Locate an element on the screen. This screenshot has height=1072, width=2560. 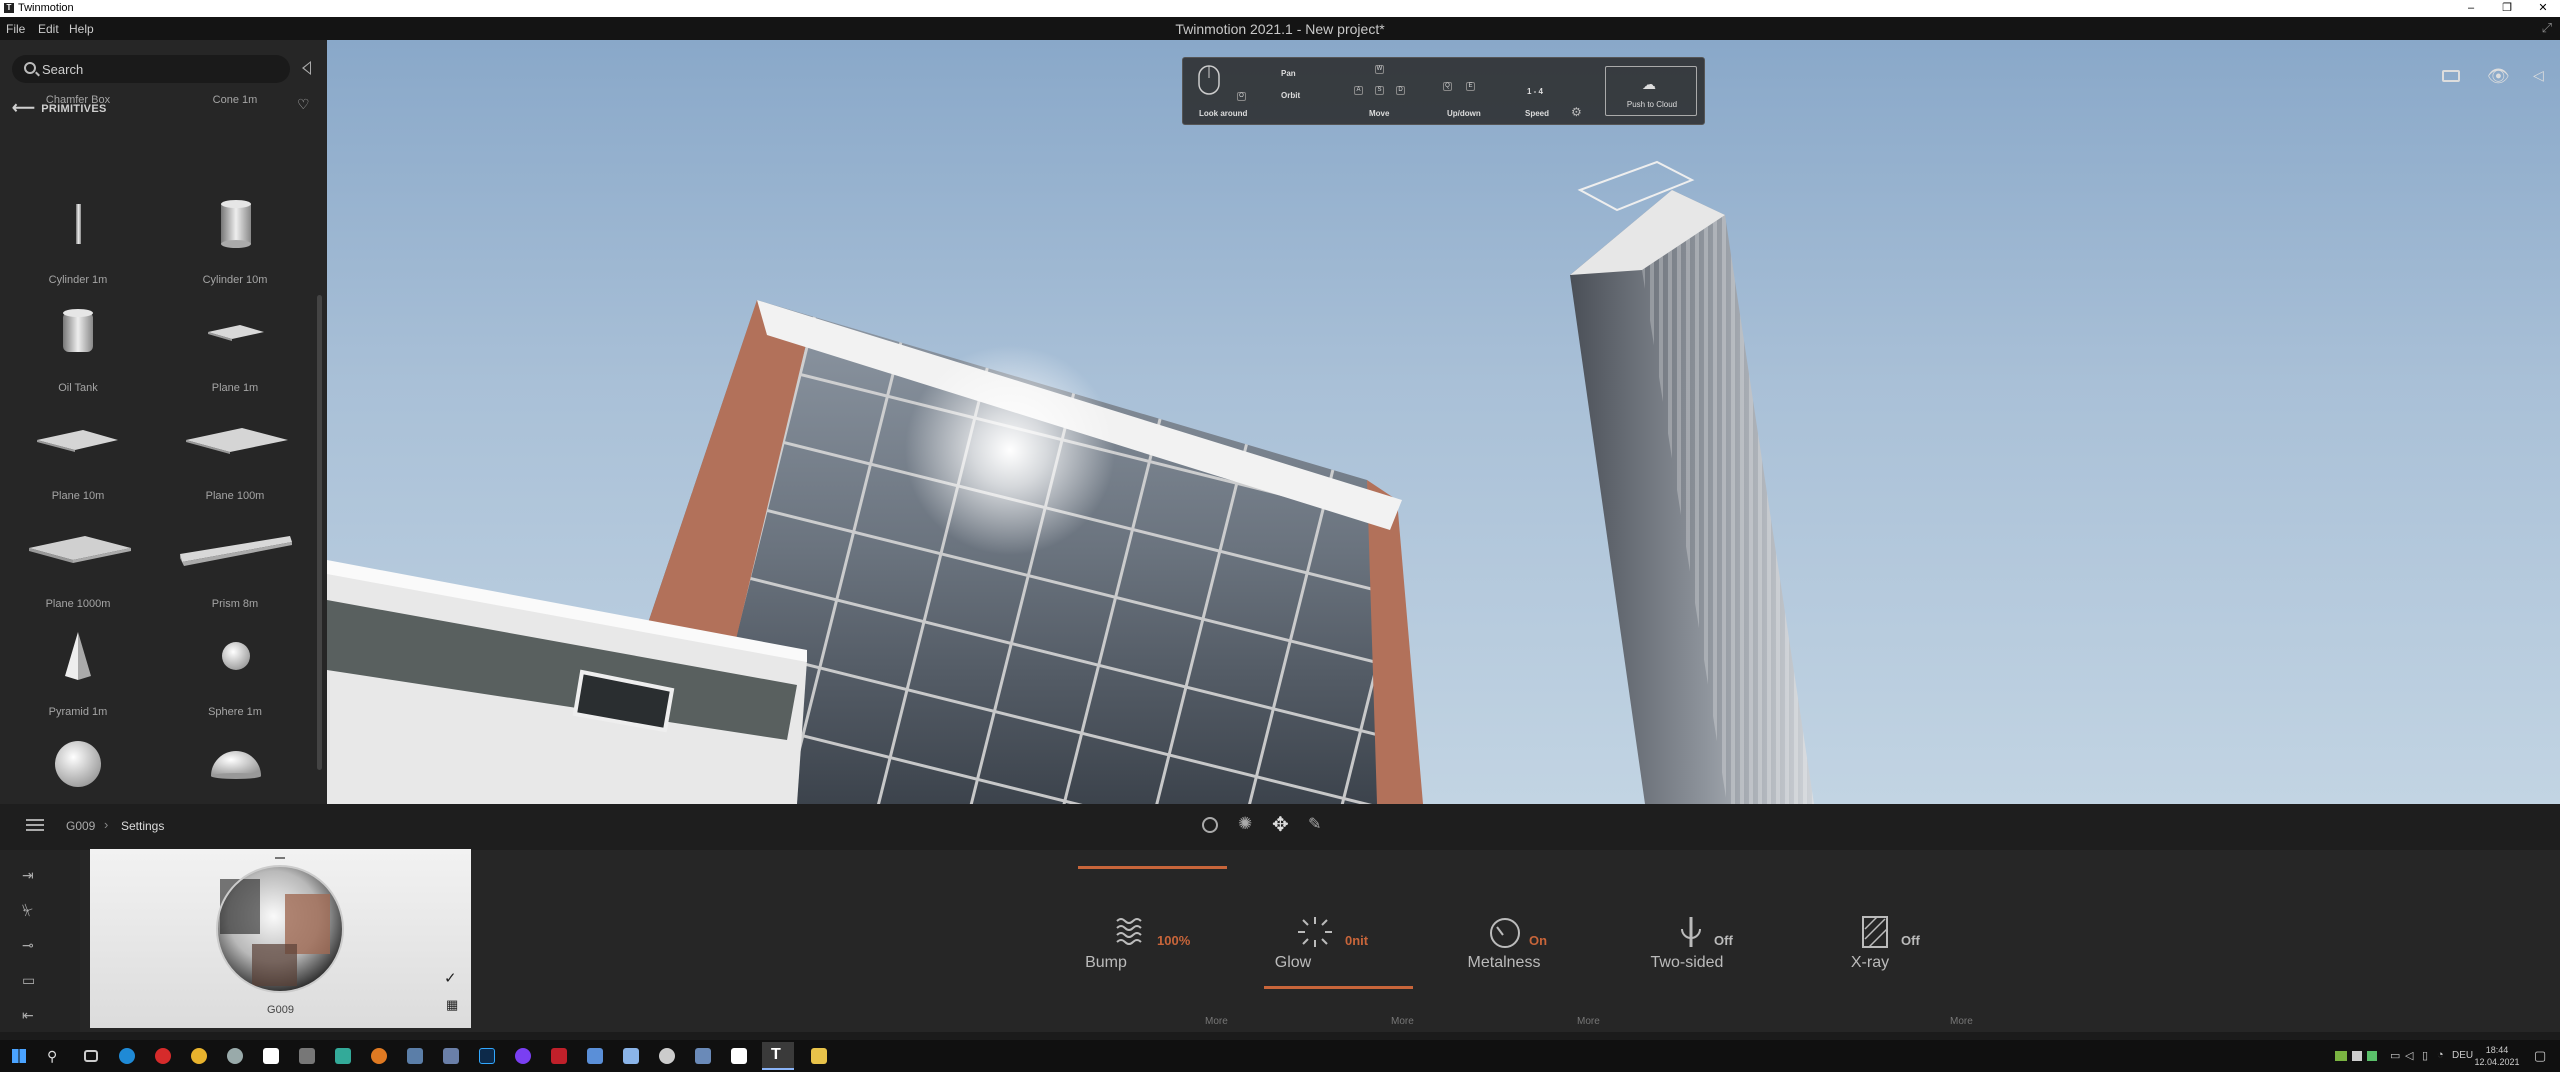
photoshop-icon is located at coordinates (487, 1056).